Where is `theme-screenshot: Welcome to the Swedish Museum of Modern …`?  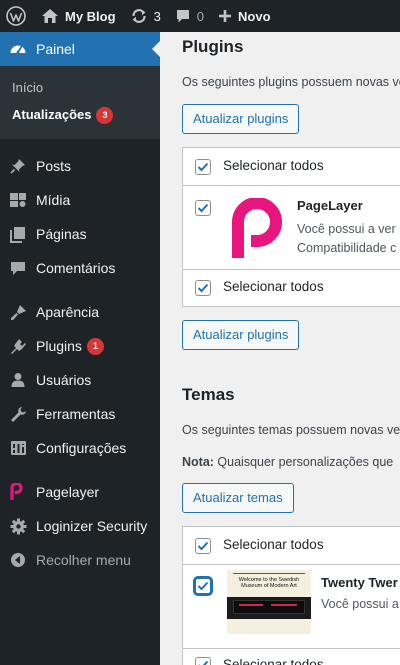
theme-screenshot: Welcome to the Swedish Museum of Modern … is located at coordinates (269, 599).